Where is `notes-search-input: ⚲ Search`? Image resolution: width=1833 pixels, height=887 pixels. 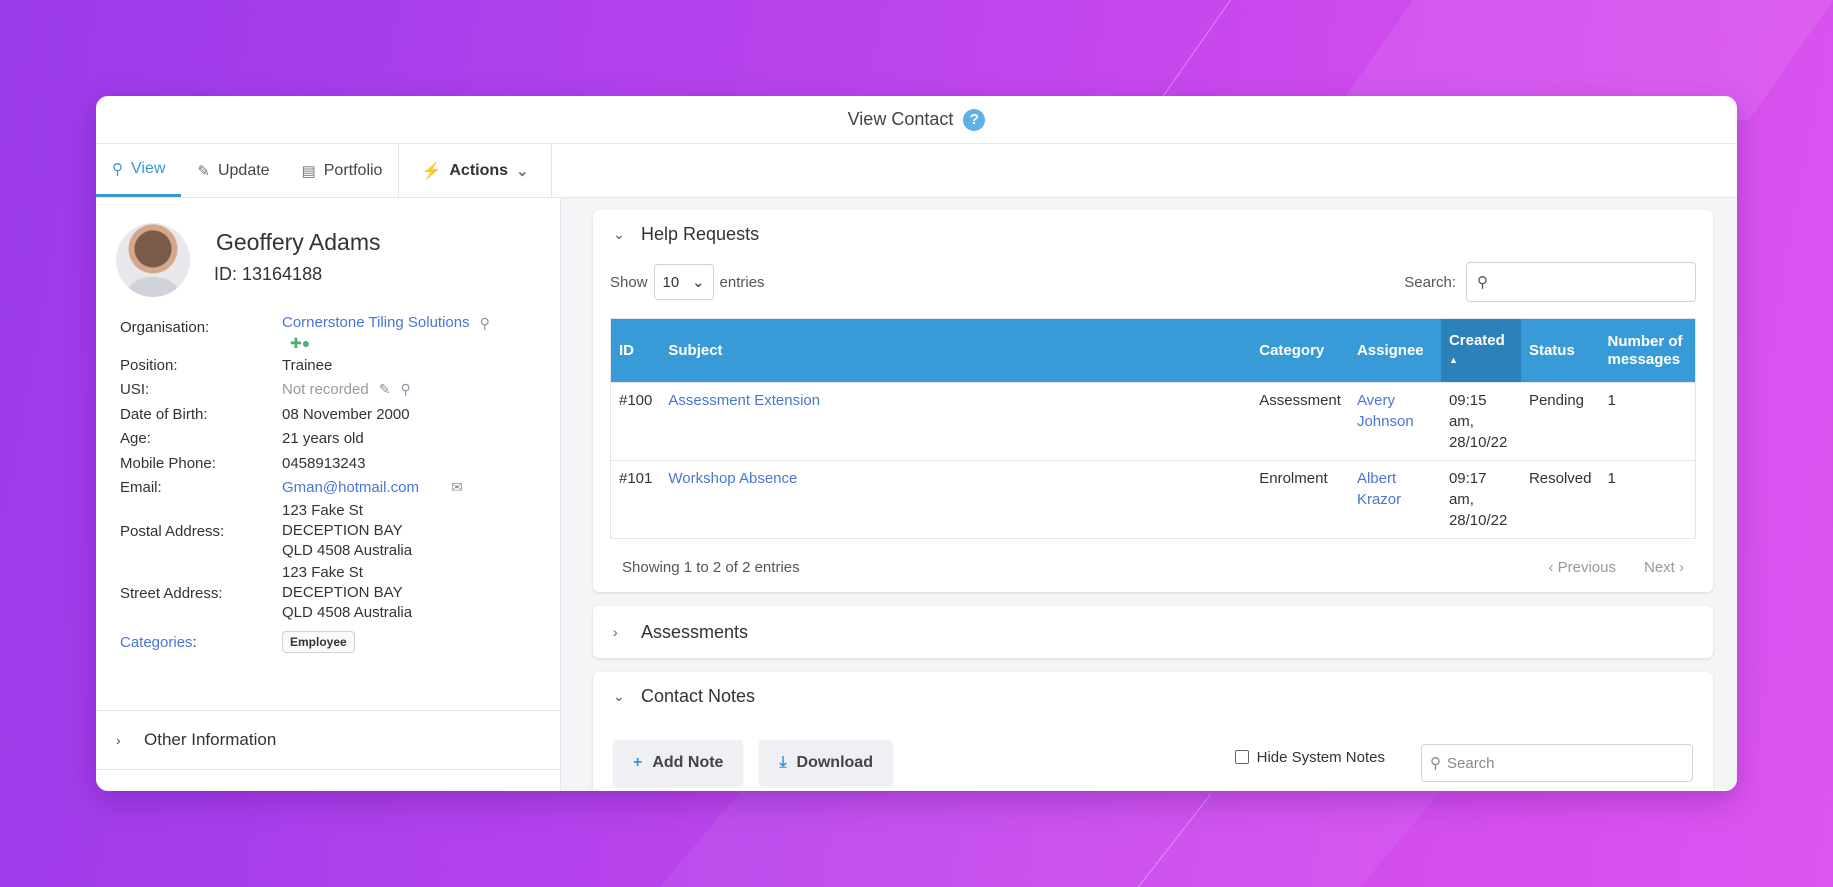 notes-search-input: ⚲ Search is located at coordinates (1557, 763).